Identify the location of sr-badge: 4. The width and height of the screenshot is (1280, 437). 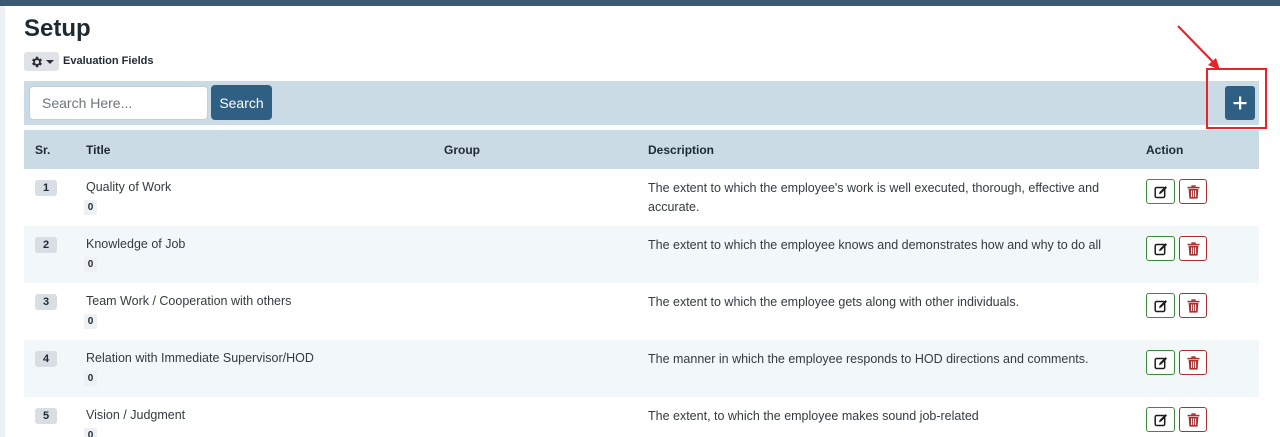
(46, 359).